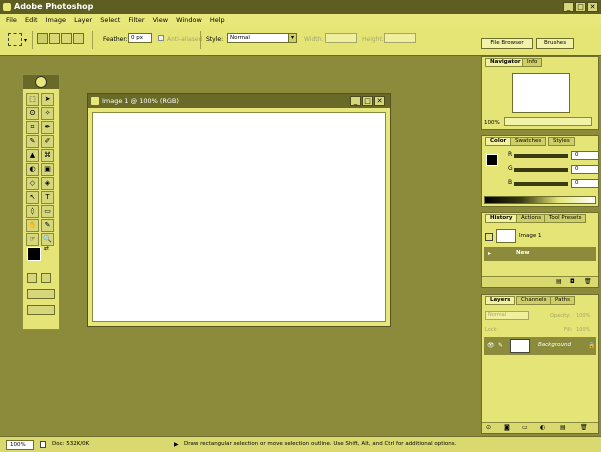 This screenshot has height=452, width=601. I want to click on layer-set-icon: ▭, so click(525, 427).